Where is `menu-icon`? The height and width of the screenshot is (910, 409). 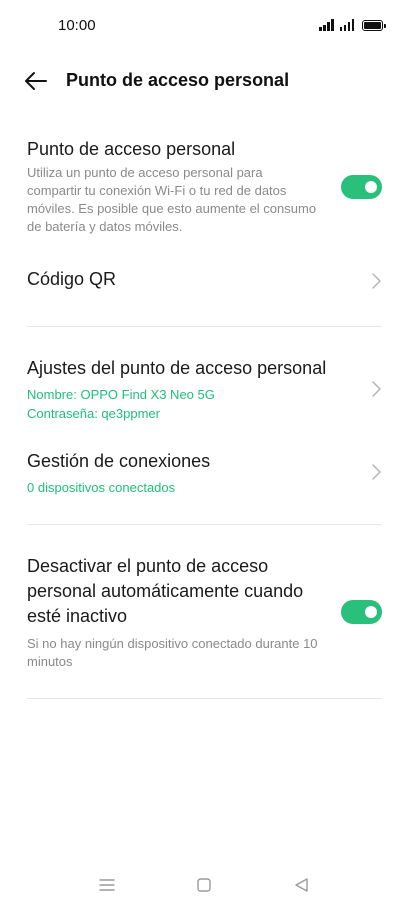
menu-icon is located at coordinates (107, 885).